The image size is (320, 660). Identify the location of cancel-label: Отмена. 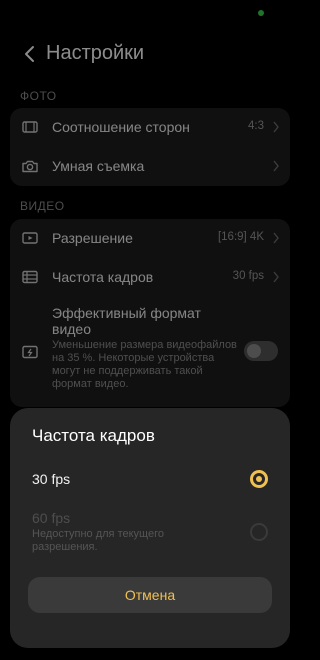
(150, 595).